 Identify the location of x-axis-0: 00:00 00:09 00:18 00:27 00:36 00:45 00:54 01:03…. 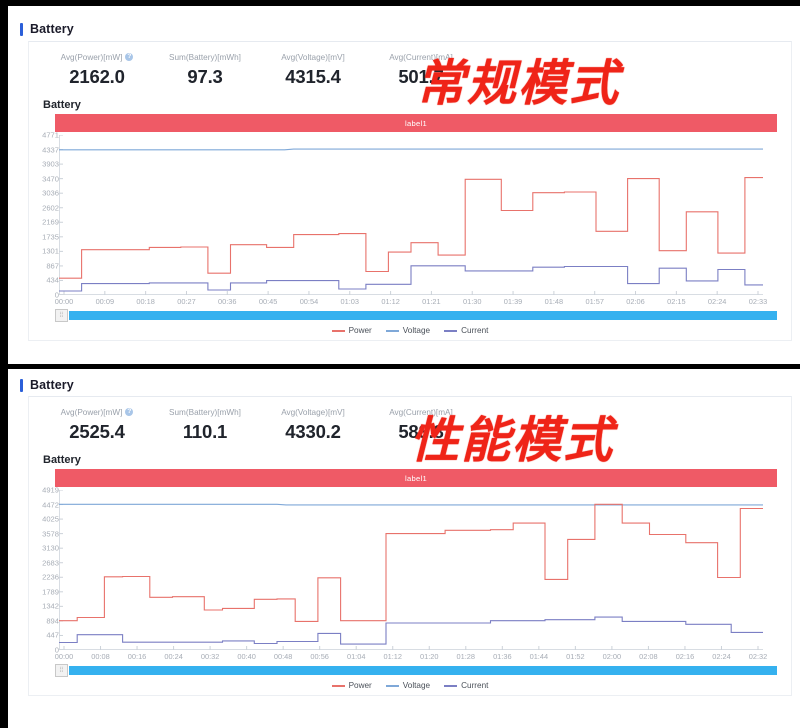
(419, 301).